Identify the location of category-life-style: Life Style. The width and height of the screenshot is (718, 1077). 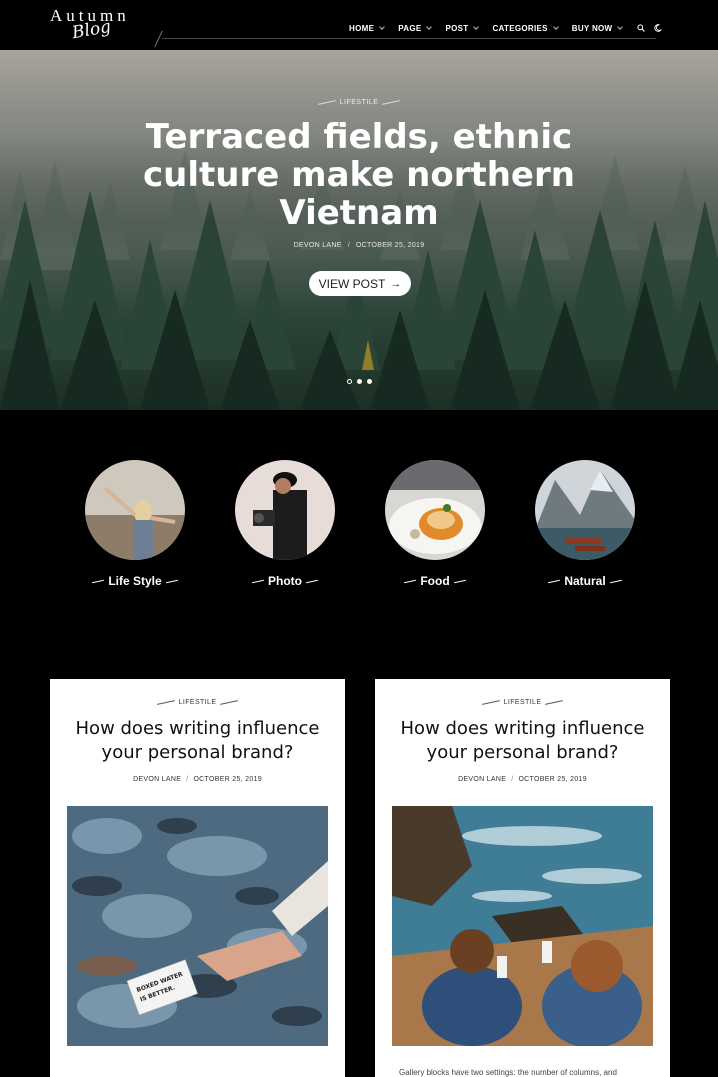
(135, 524).